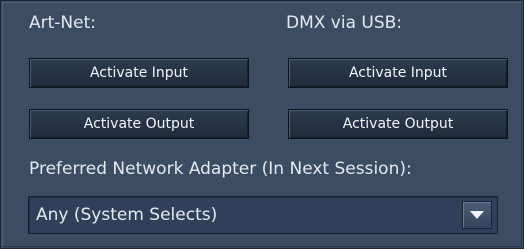  I want to click on artnet-label: Art-Net:, so click(62, 23).